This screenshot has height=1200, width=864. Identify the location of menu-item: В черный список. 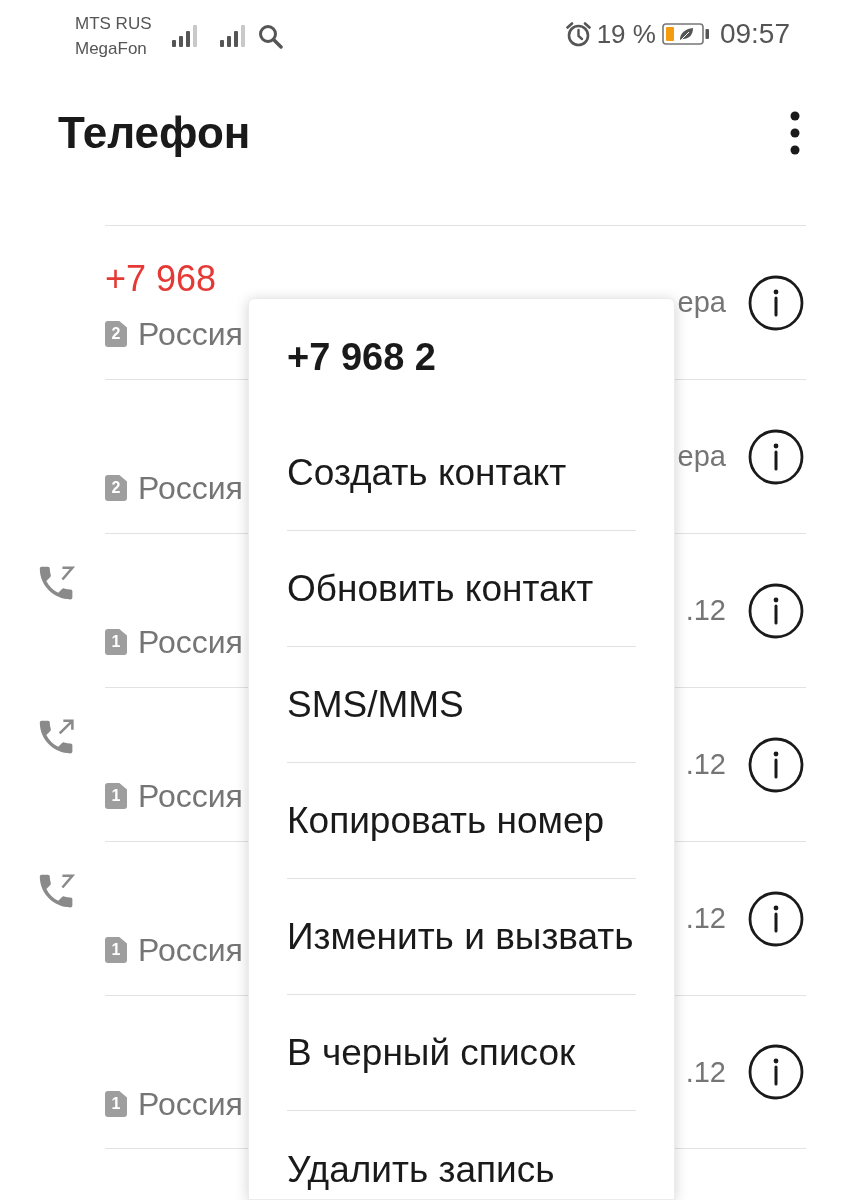
(461, 1053).